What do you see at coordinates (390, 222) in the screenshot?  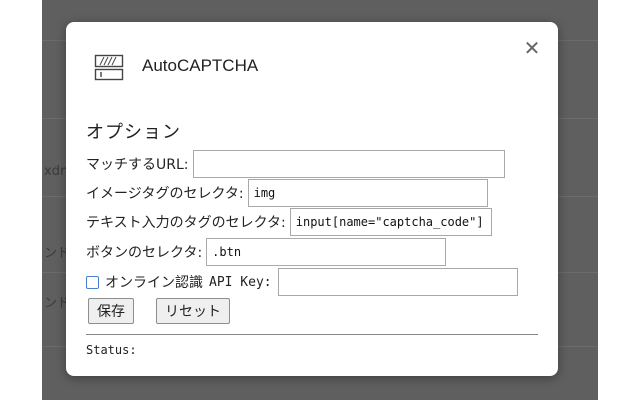 I see `text-input-selector-input` at bounding box center [390, 222].